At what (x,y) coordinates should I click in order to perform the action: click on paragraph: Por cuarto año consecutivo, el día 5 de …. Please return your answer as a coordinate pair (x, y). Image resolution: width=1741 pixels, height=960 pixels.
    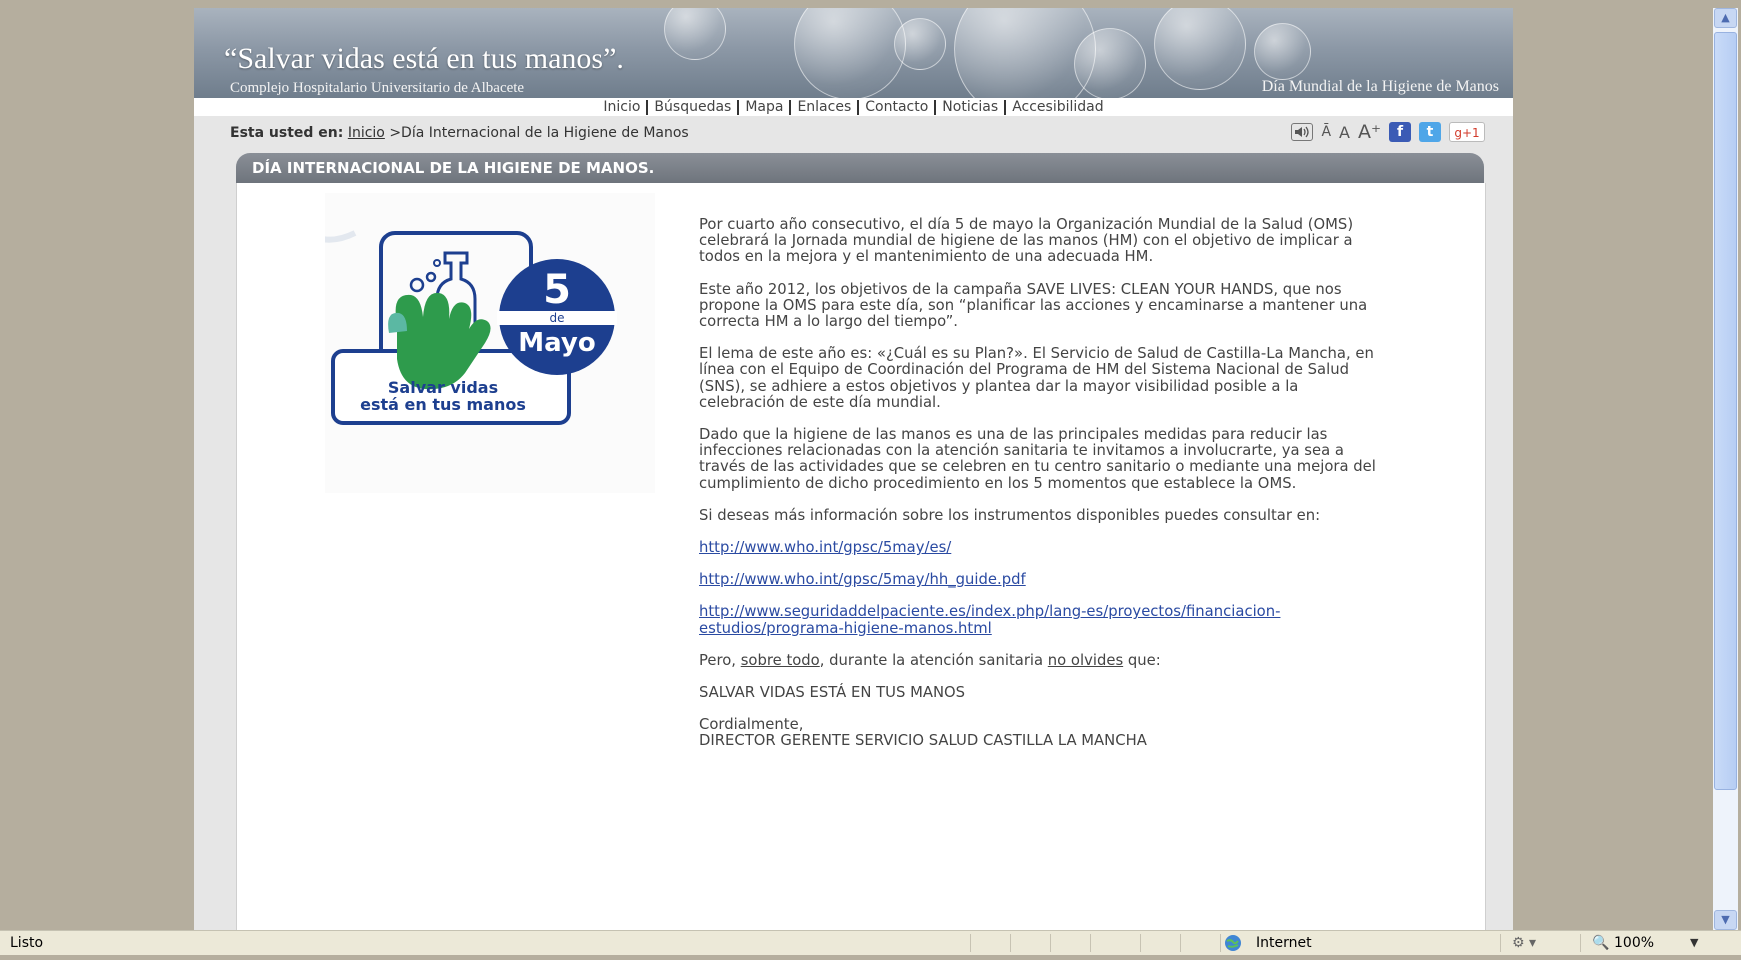
    Looking at the image, I should click on (1026, 241).